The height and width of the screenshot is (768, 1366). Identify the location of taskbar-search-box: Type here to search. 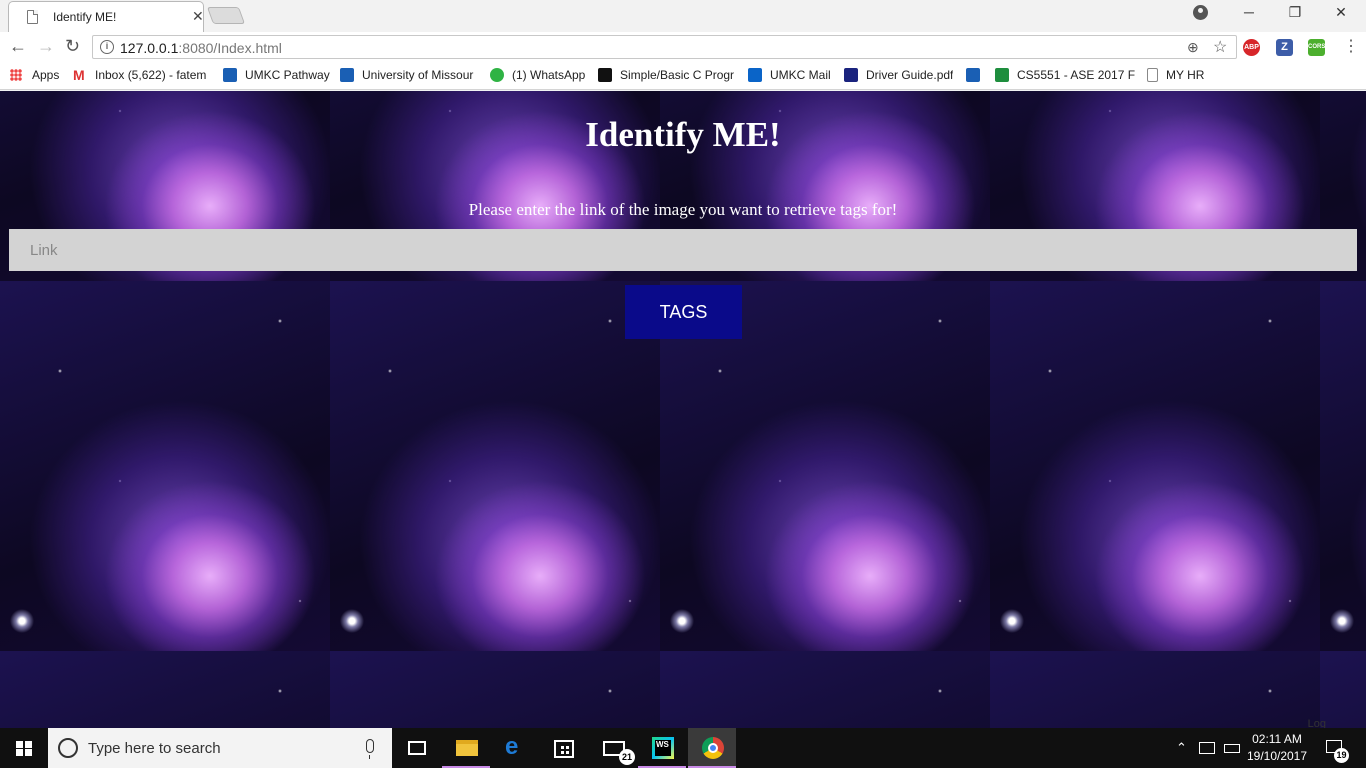
(220, 748).